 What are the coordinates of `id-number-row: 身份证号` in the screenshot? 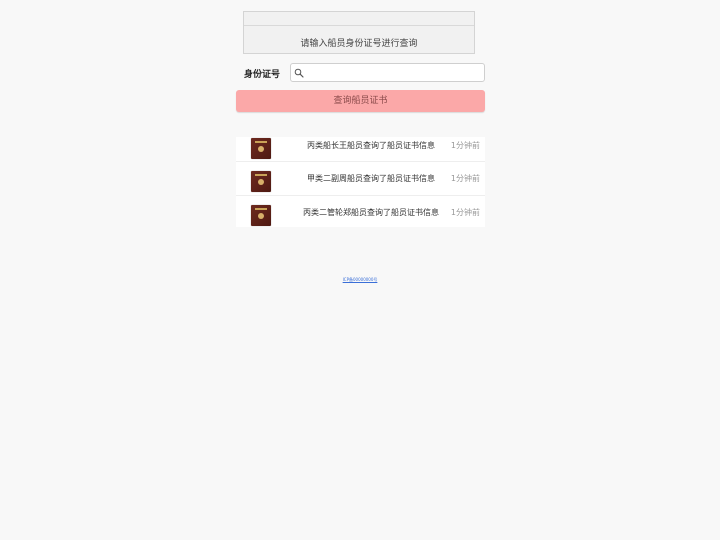 It's located at (364, 72).